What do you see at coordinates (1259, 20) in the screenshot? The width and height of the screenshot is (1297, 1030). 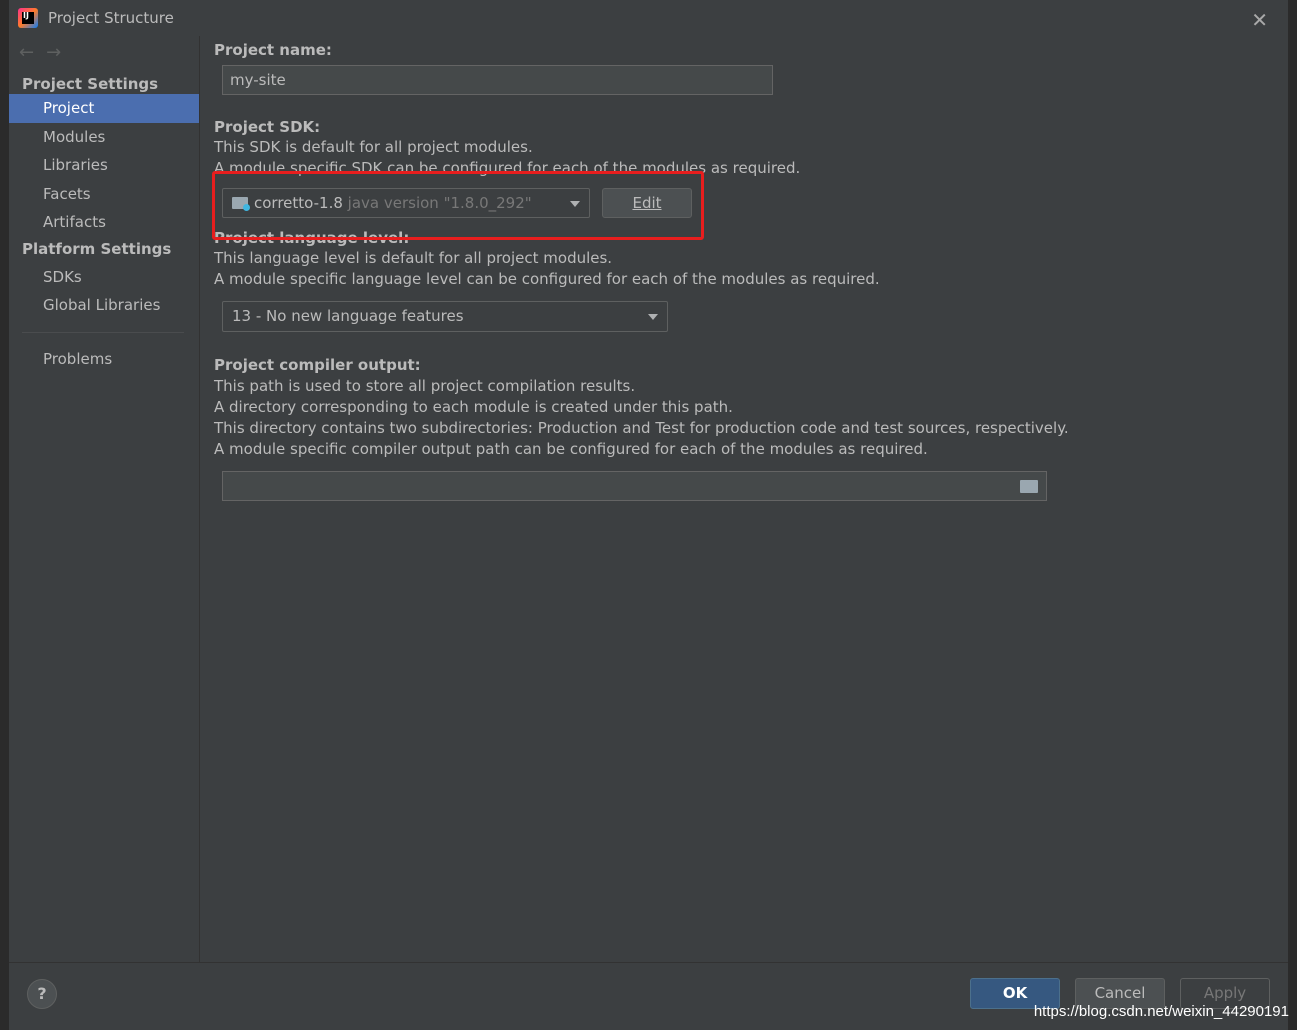 I see `close-icon: ✕` at bounding box center [1259, 20].